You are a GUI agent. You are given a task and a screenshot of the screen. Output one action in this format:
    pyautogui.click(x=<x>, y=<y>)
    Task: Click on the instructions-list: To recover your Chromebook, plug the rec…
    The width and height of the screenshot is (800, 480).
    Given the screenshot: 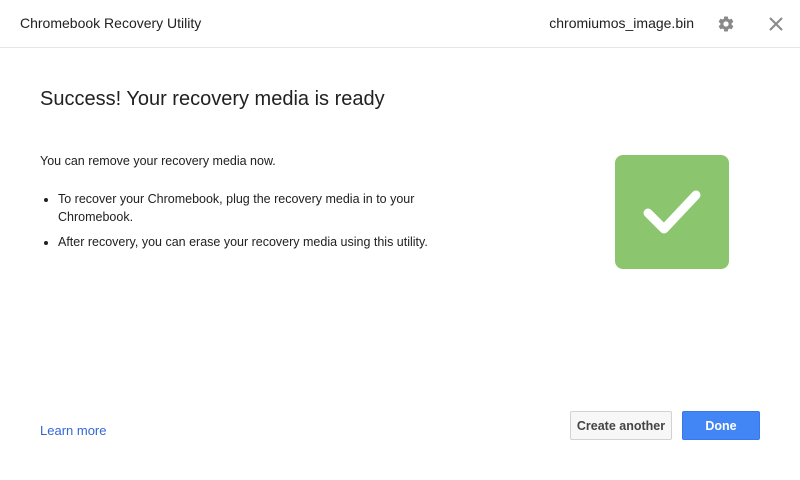 What is the action you would take?
    pyautogui.click(x=250, y=224)
    